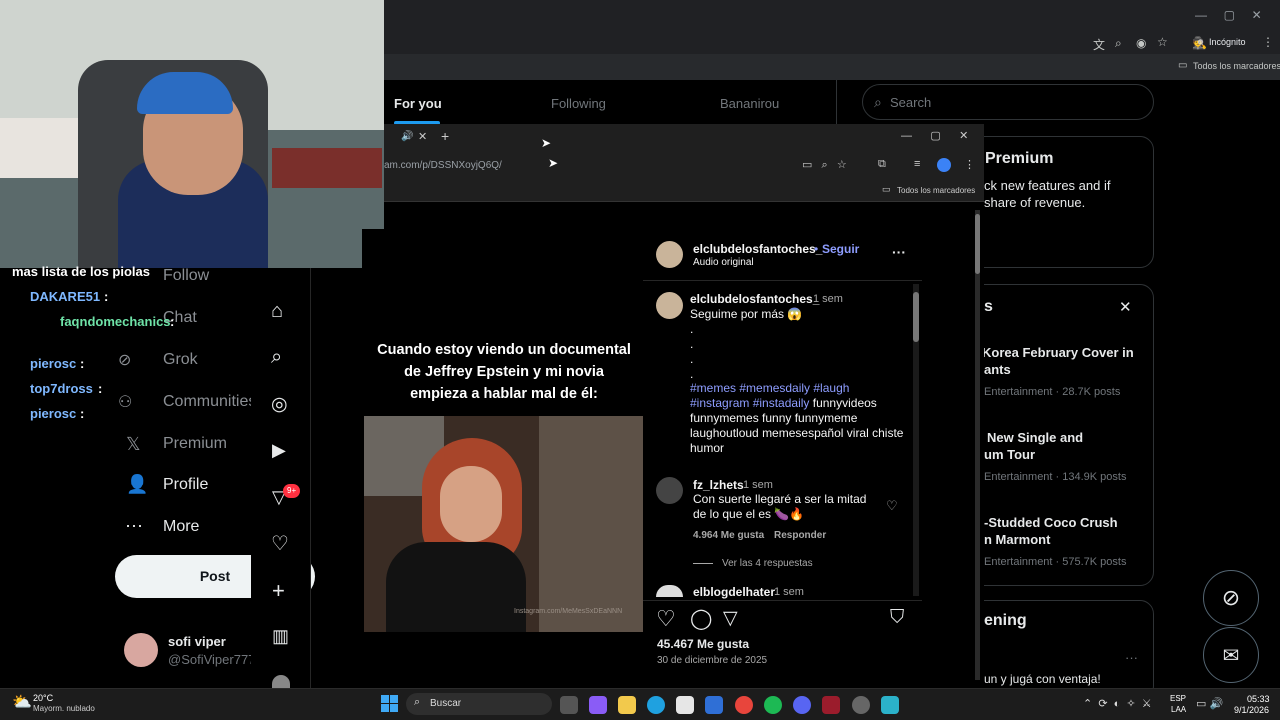 This screenshot has width=1280, height=720. What do you see at coordinates (1017, 539) in the screenshot?
I see `trend-title: n Marmont` at bounding box center [1017, 539].